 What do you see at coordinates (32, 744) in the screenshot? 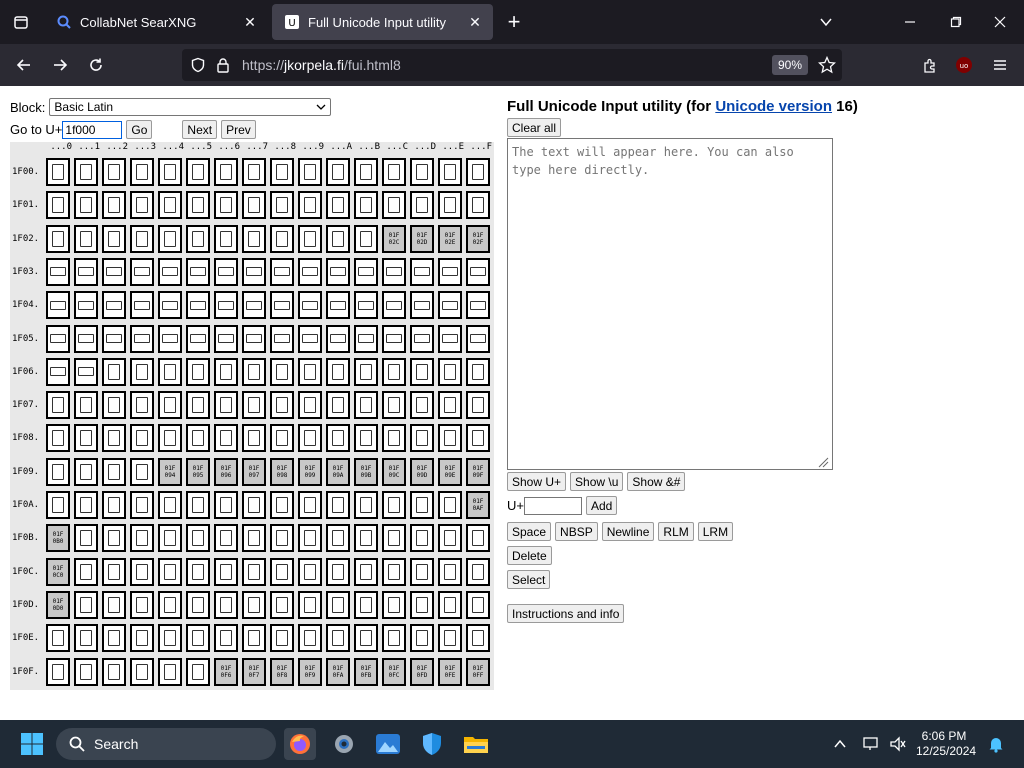
I see `windows-start-icon` at bounding box center [32, 744].